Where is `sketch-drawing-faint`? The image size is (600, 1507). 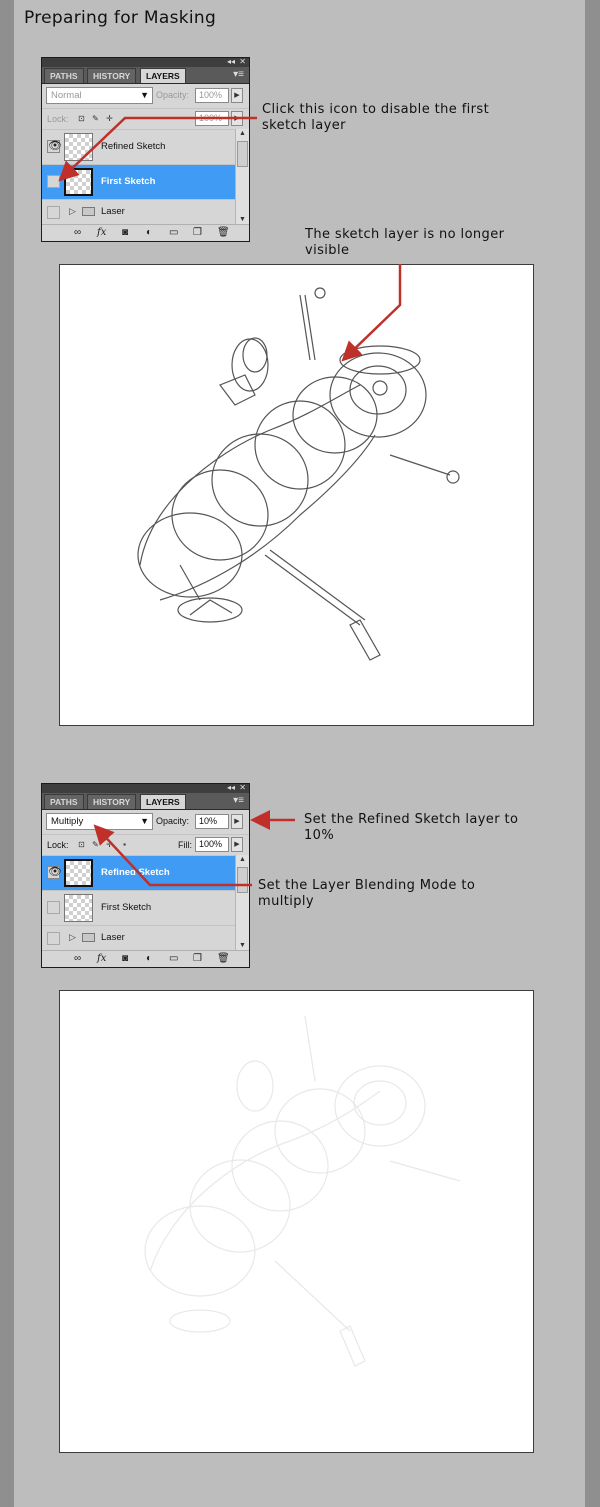
sketch-drawing-faint is located at coordinates (302, 1191).